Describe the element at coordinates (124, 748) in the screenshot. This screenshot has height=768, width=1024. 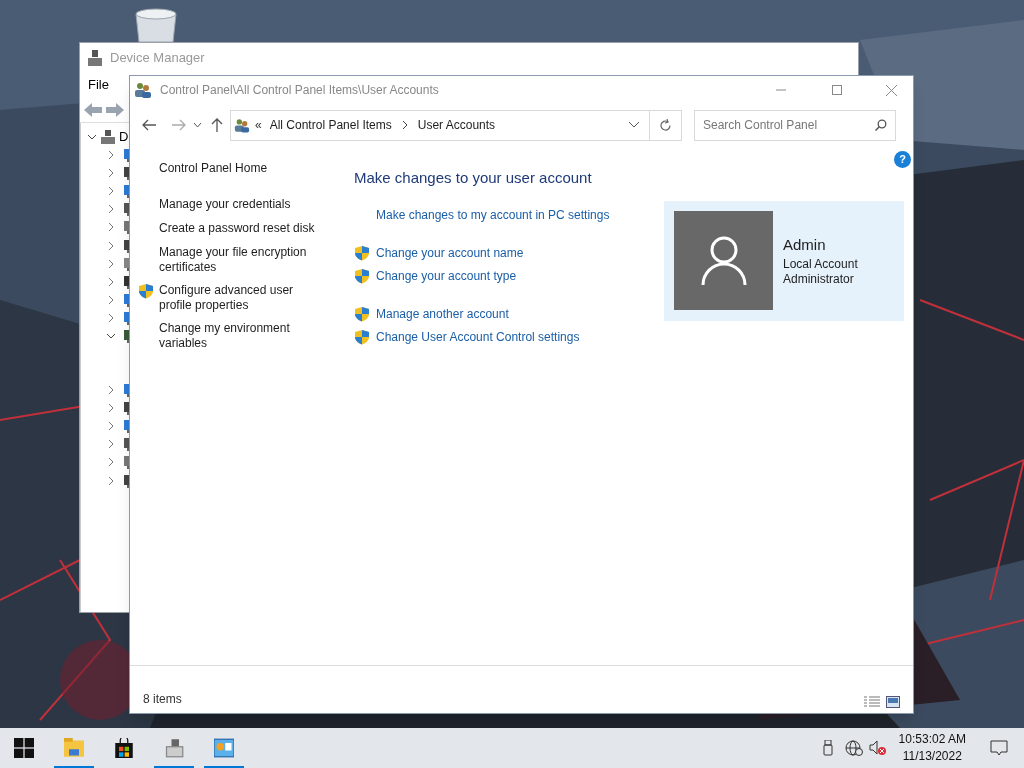
I see `shopping-bag-icon` at that location.